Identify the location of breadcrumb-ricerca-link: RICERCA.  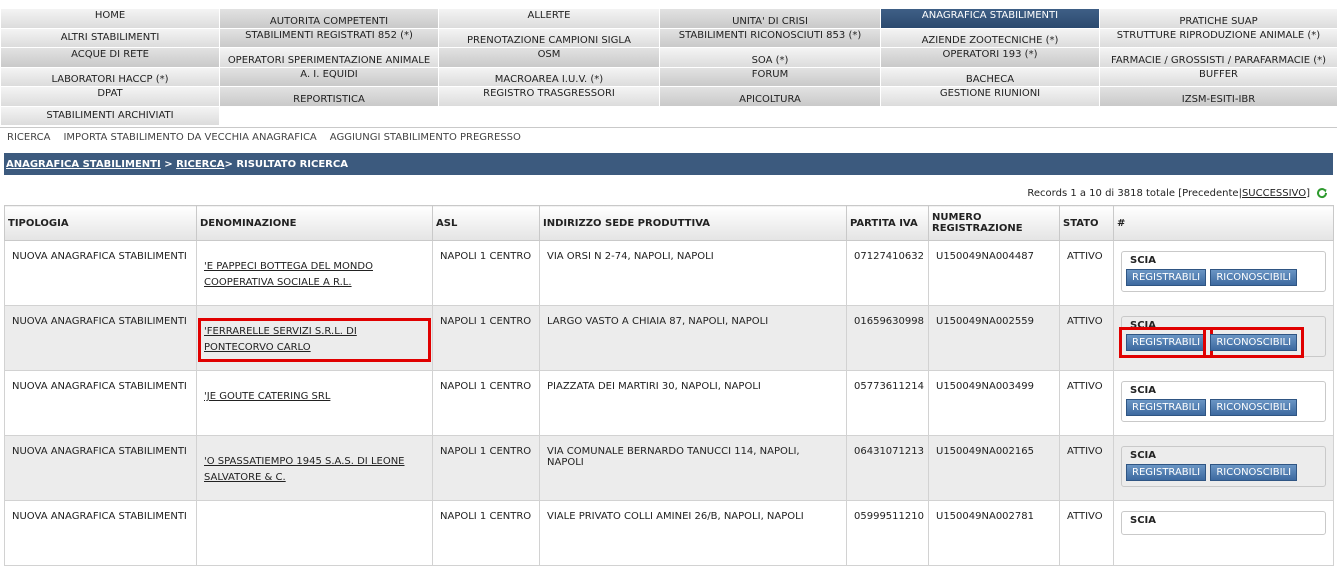
(200, 164).